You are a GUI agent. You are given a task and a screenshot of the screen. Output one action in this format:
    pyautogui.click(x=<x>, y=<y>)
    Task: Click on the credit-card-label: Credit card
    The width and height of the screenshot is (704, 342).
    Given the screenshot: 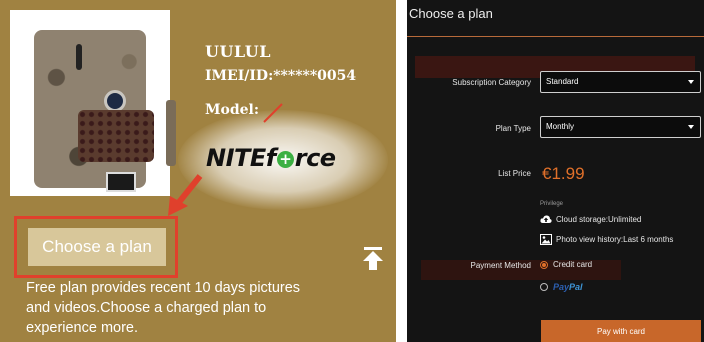 What is the action you would take?
    pyautogui.click(x=573, y=264)
    